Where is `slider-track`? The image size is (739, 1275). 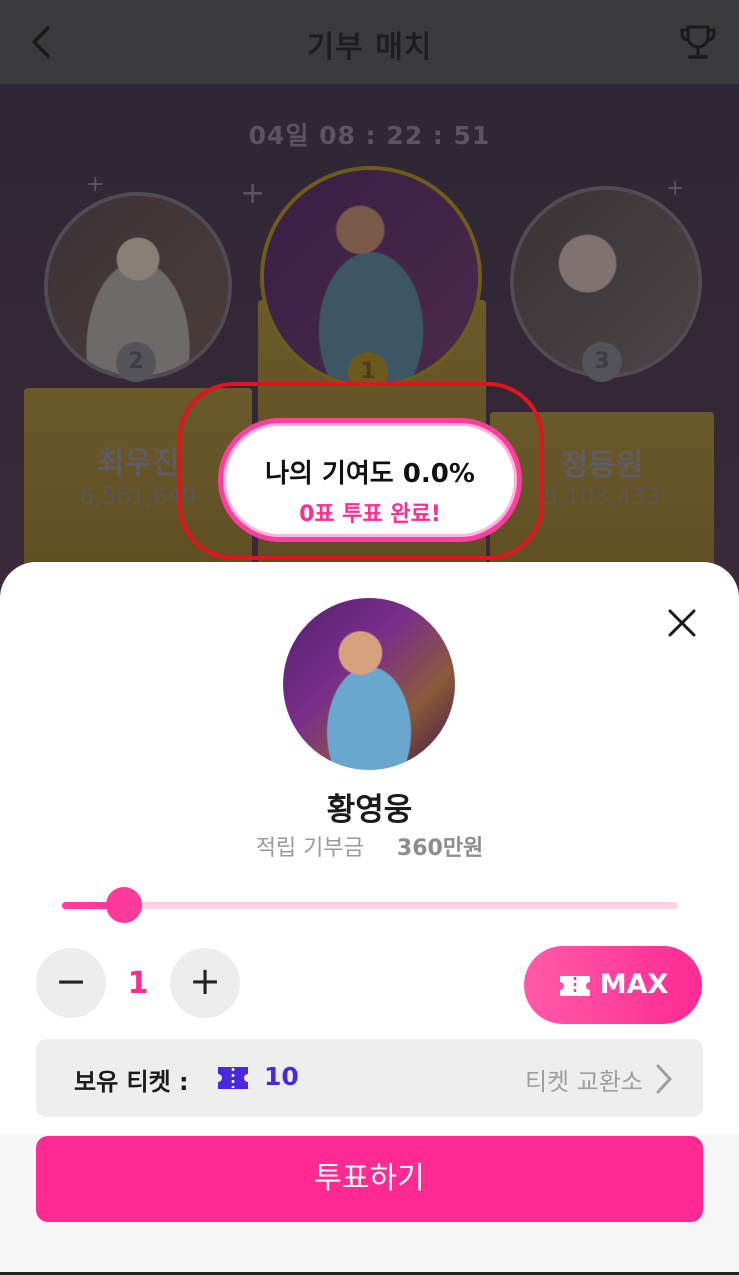 slider-track is located at coordinates (370, 905).